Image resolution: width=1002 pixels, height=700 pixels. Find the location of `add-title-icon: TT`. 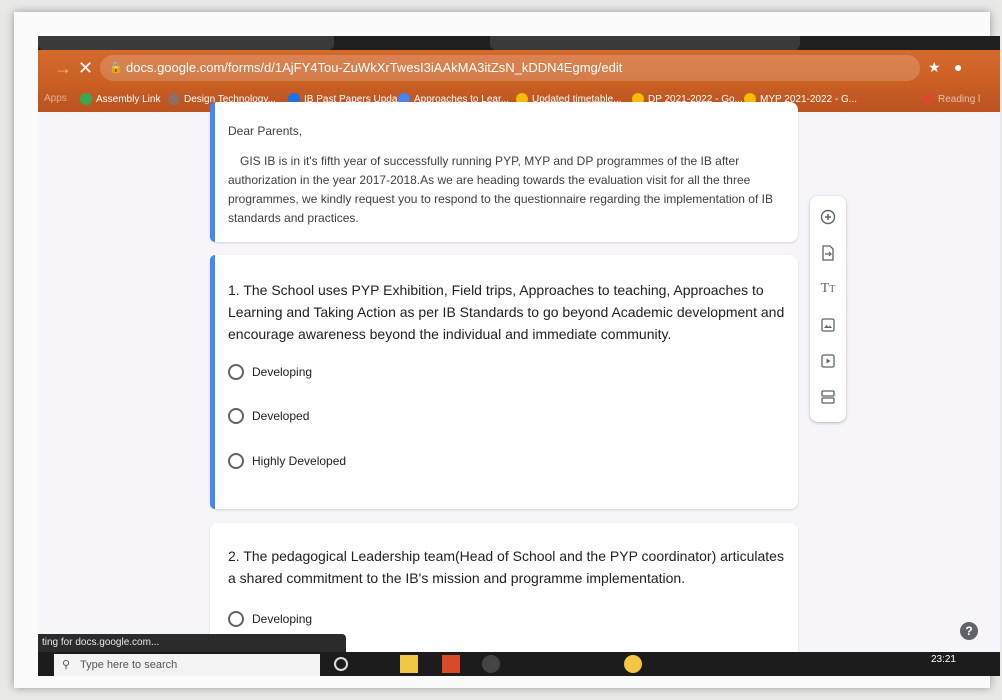

add-title-icon: TT is located at coordinates (828, 289).